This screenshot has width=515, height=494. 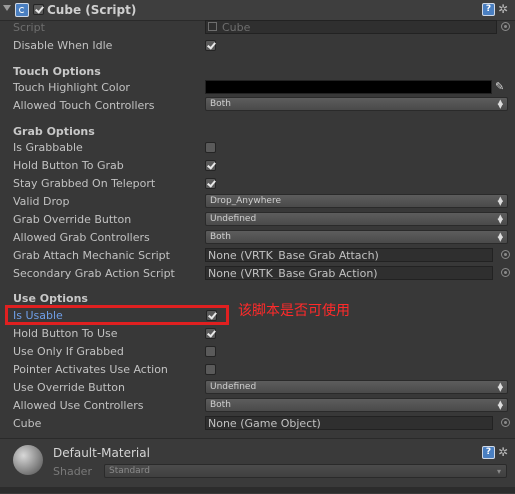 I want to click on grab-attach-picker-icon, so click(x=505, y=254).